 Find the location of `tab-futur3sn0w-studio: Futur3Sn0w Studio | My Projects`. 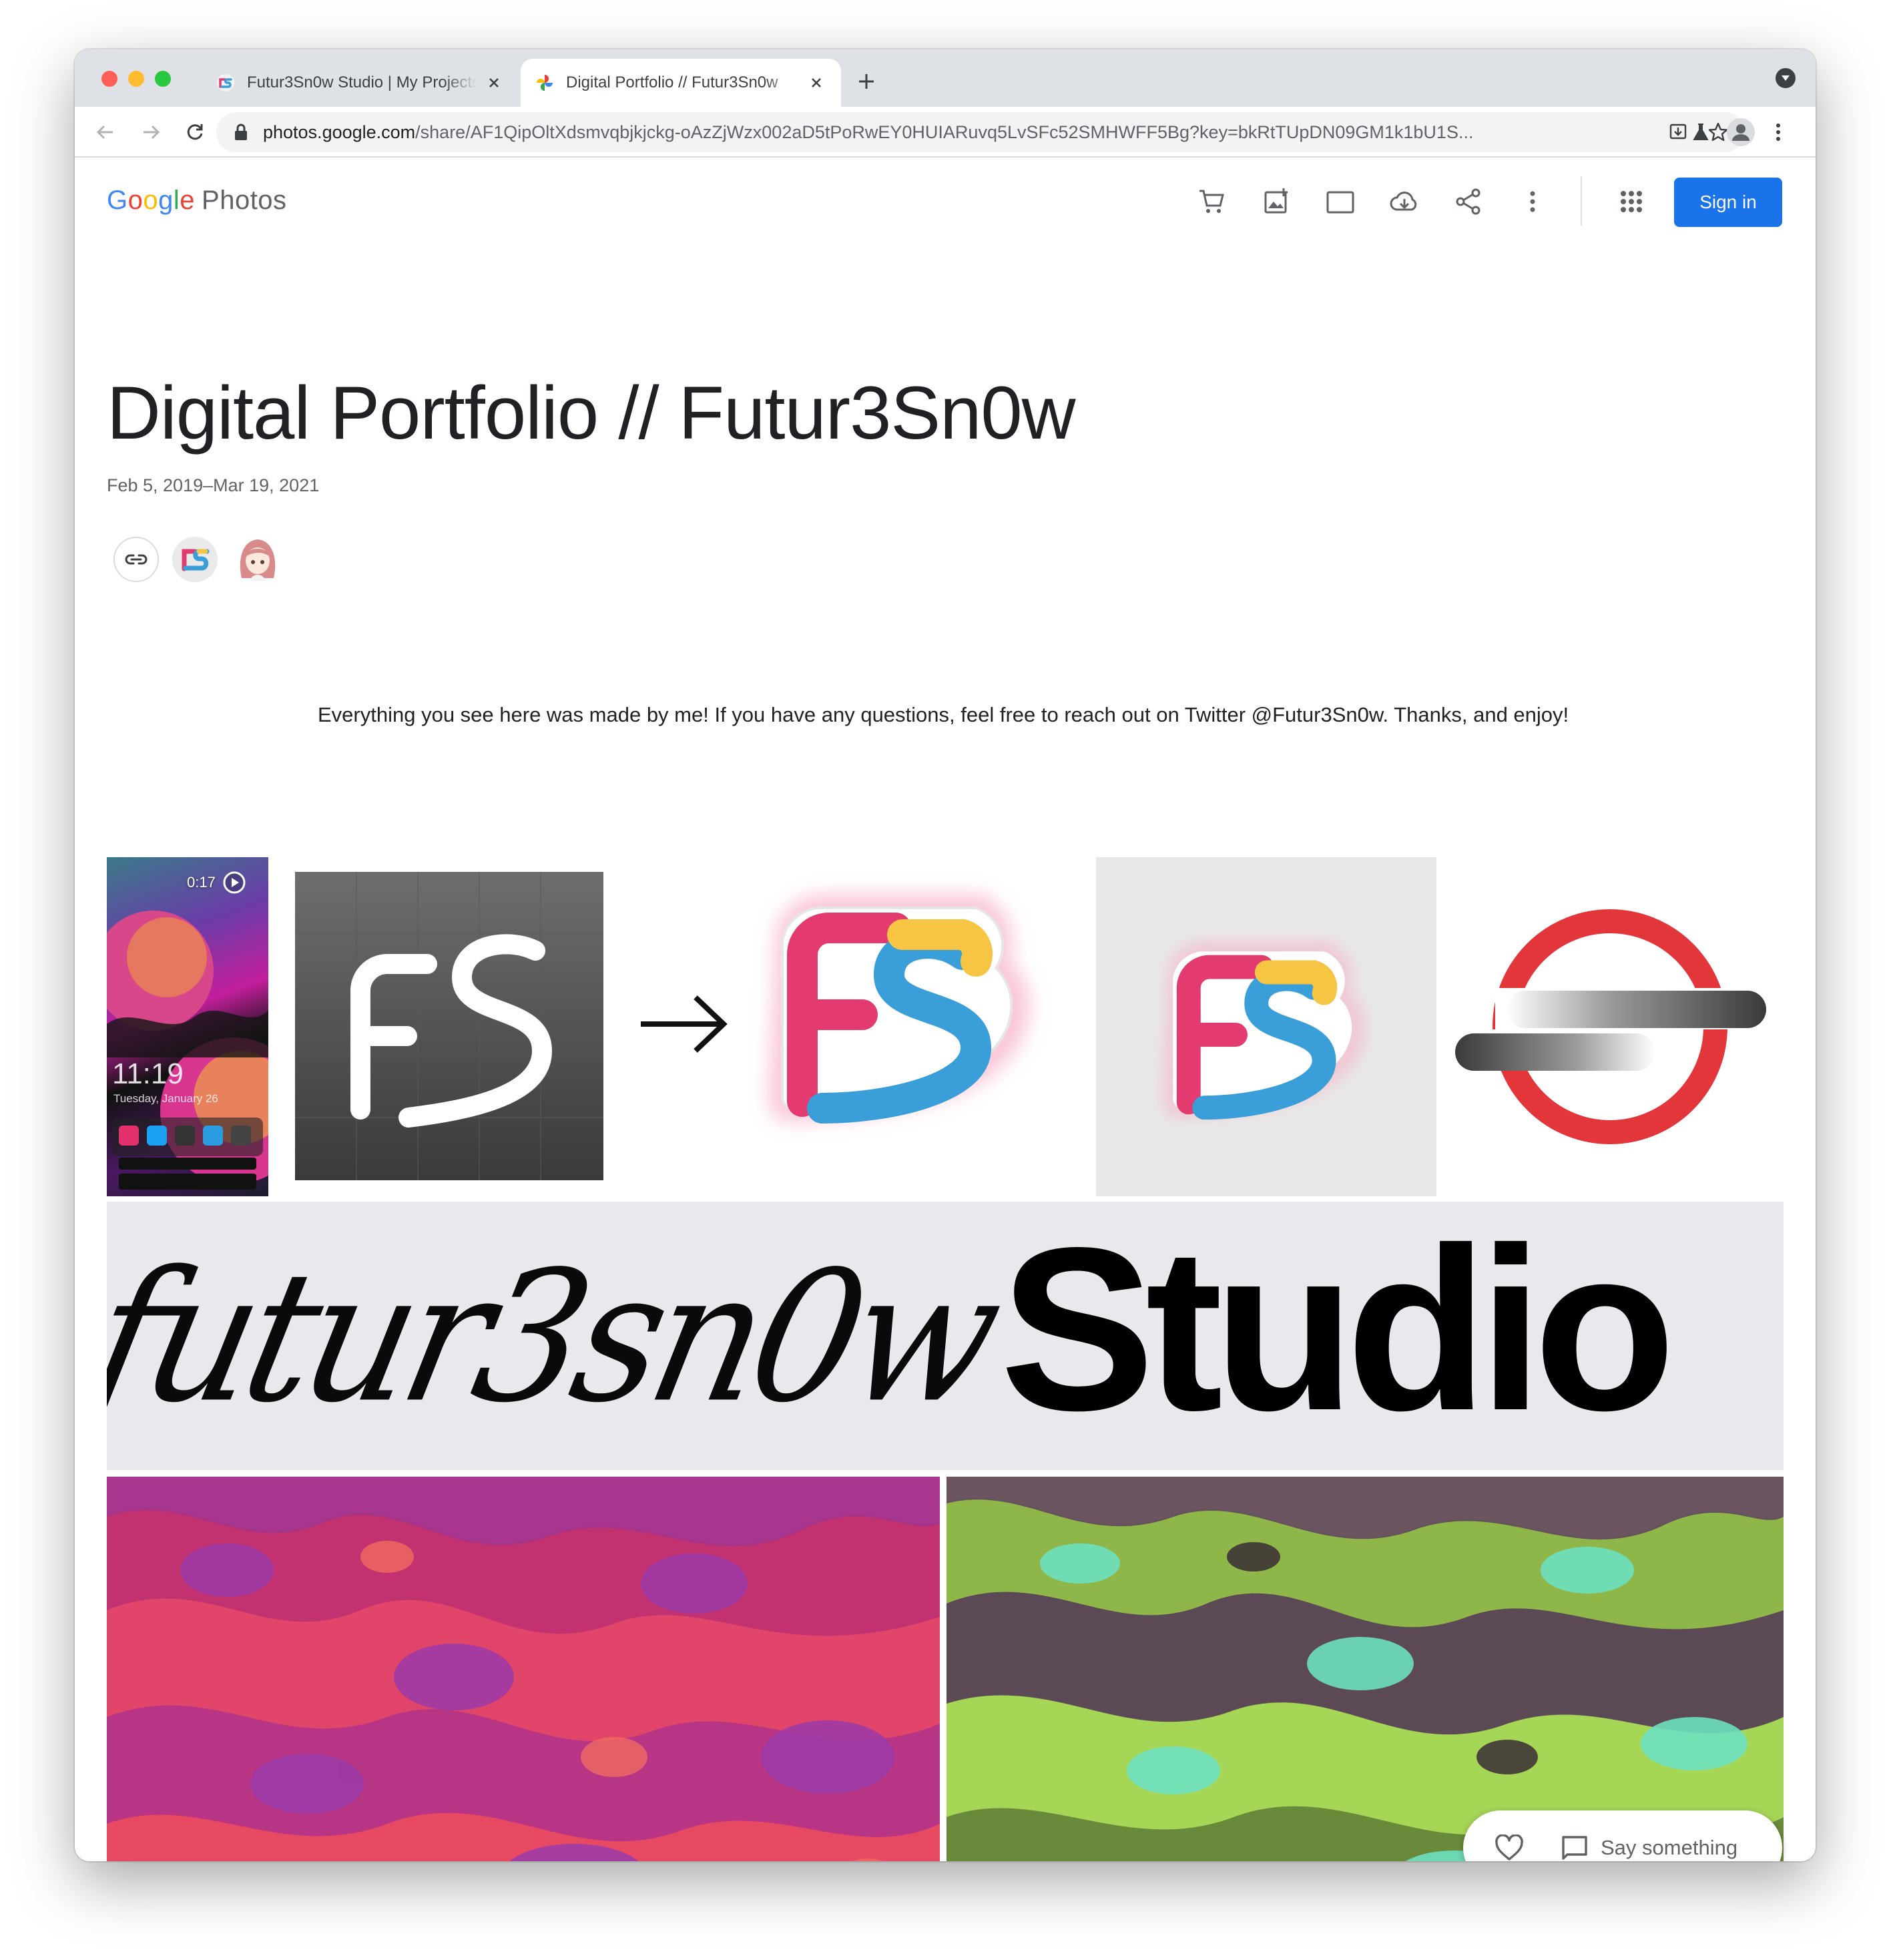

tab-futur3sn0w-studio: Futur3Sn0w Studio | My Projects is located at coordinates (360, 83).